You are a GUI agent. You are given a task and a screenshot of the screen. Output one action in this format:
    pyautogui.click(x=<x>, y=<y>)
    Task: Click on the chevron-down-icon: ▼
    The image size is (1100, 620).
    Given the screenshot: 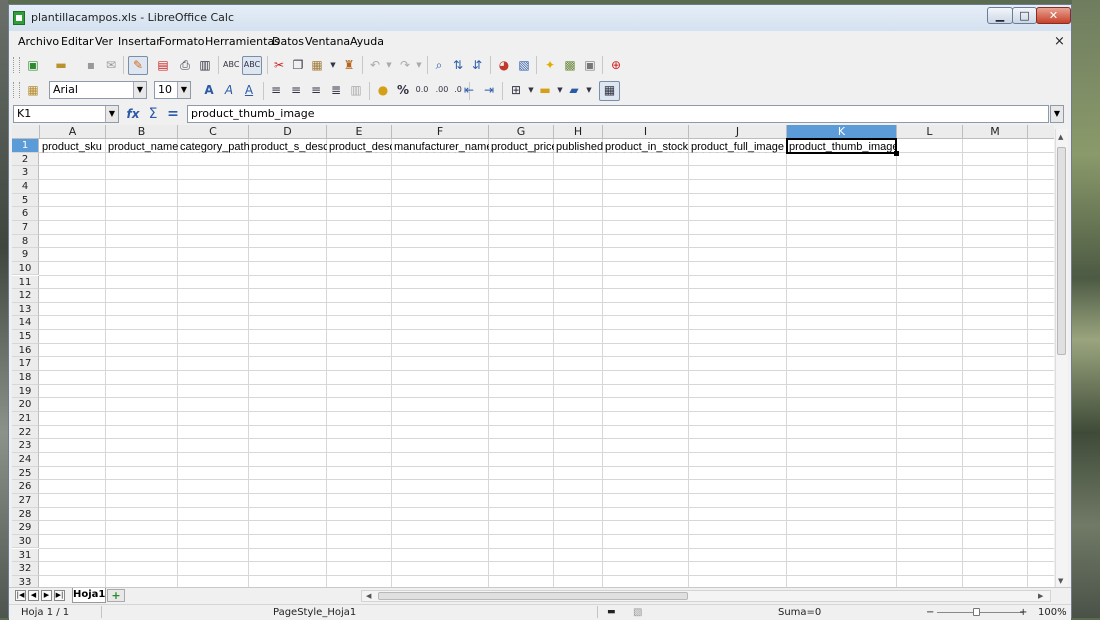 What is the action you would take?
    pyautogui.click(x=111, y=114)
    